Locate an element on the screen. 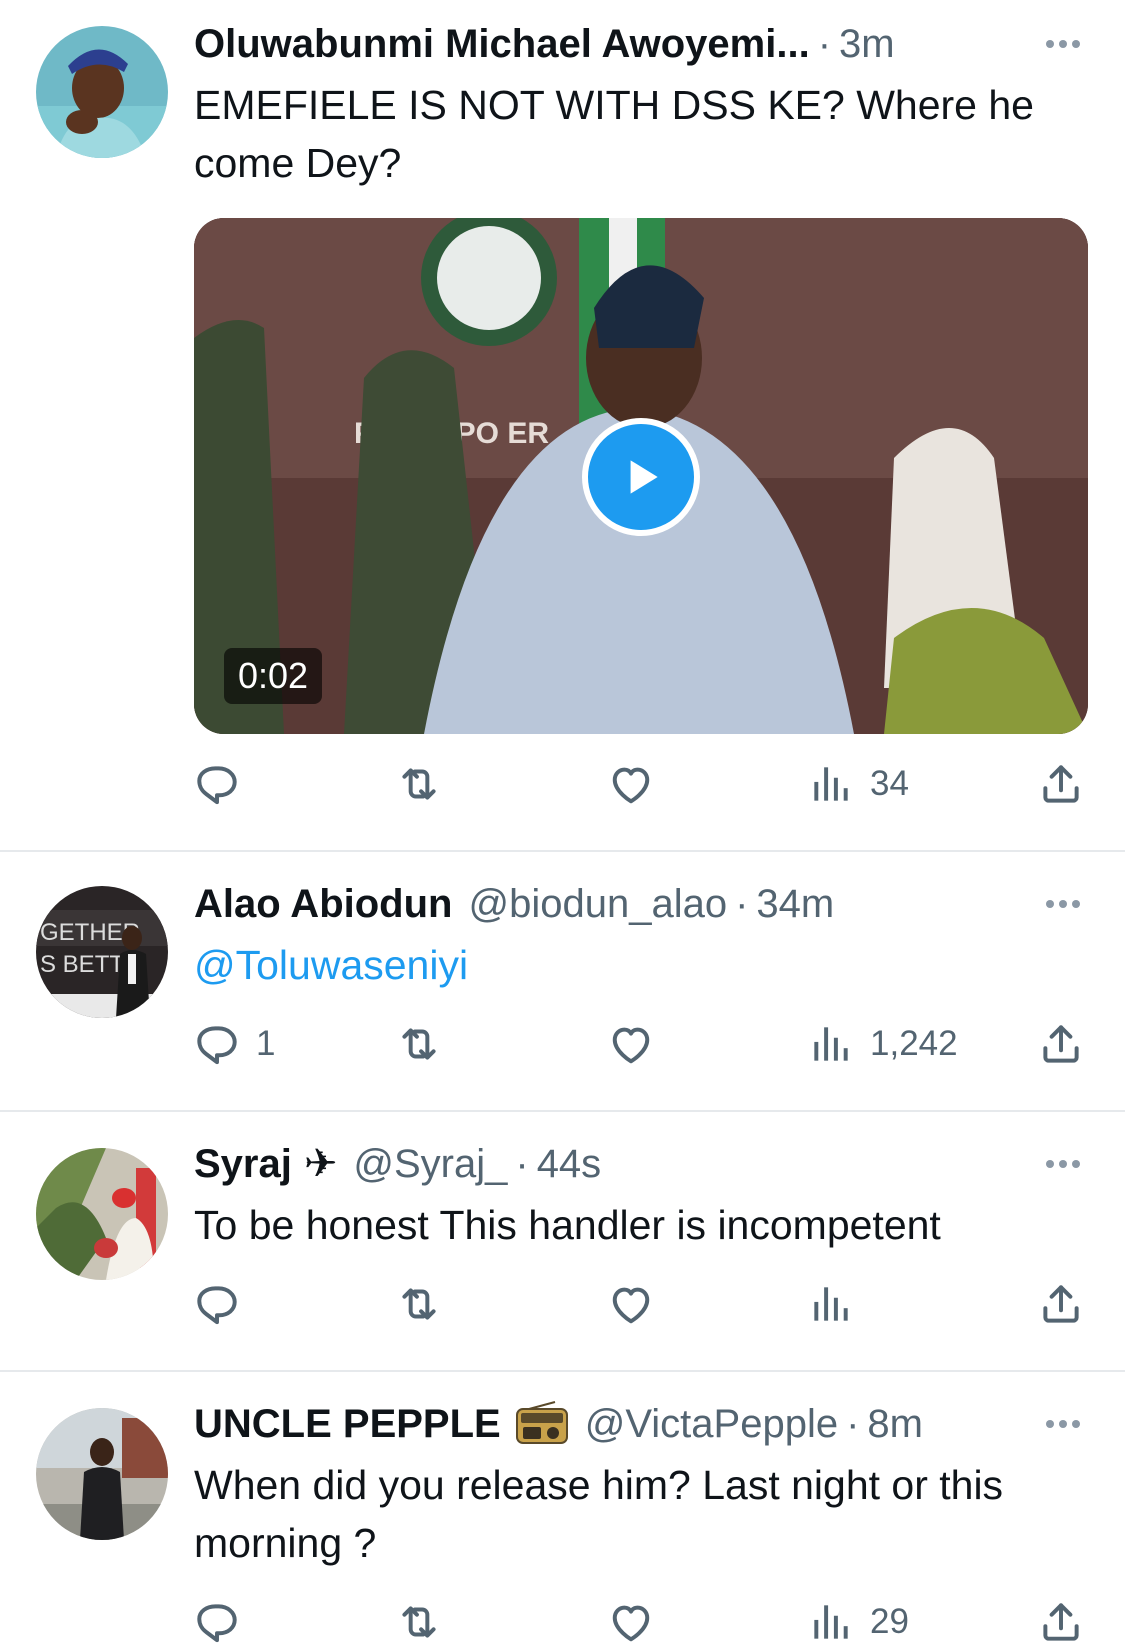 The image size is (1125, 1651). avatar: GETHER S BETT is located at coordinates (102, 952).